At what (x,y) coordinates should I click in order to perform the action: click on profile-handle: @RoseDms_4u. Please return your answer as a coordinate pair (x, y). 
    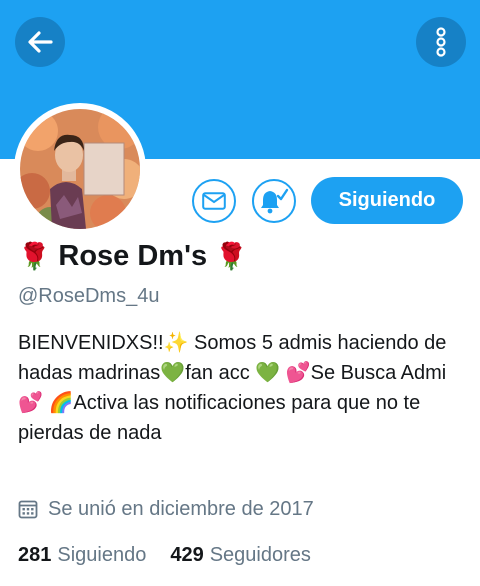
    Looking at the image, I should click on (89, 296).